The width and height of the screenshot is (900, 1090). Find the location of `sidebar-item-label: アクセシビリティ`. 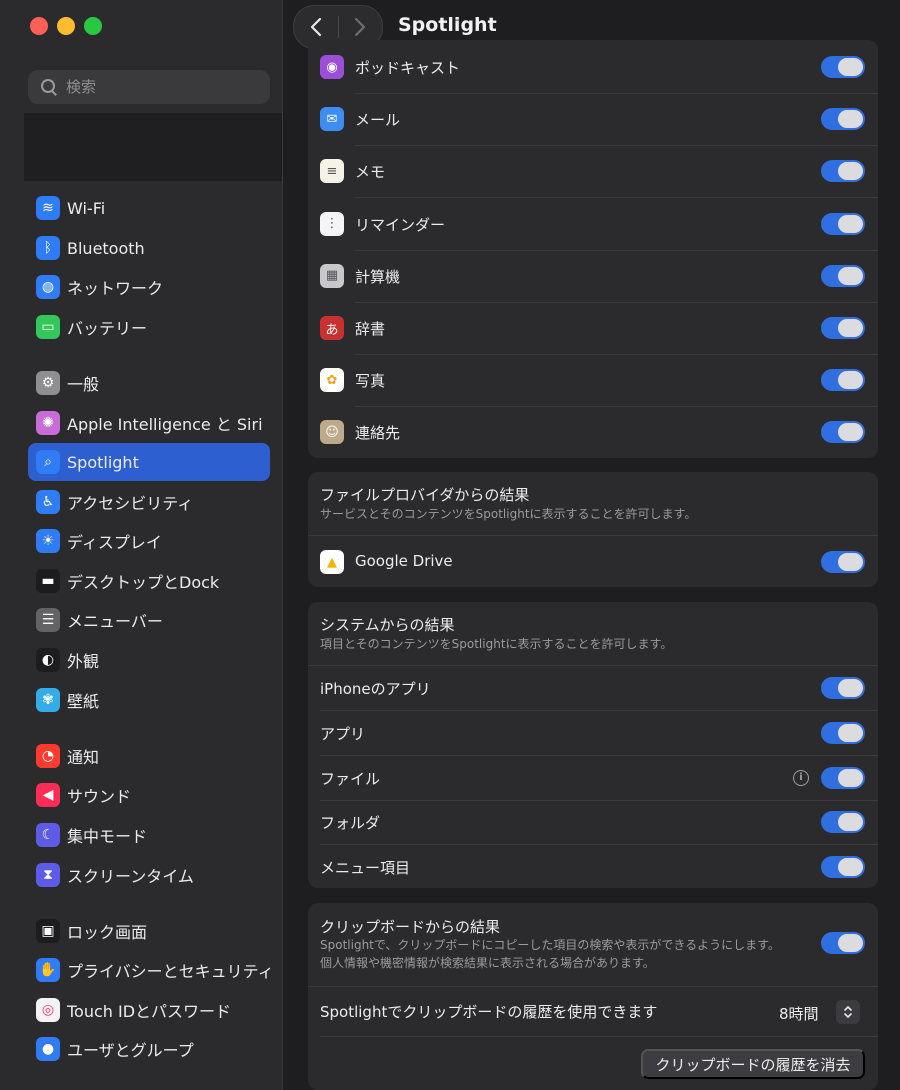

sidebar-item-label: アクセシビリティ is located at coordinates (130, 503).